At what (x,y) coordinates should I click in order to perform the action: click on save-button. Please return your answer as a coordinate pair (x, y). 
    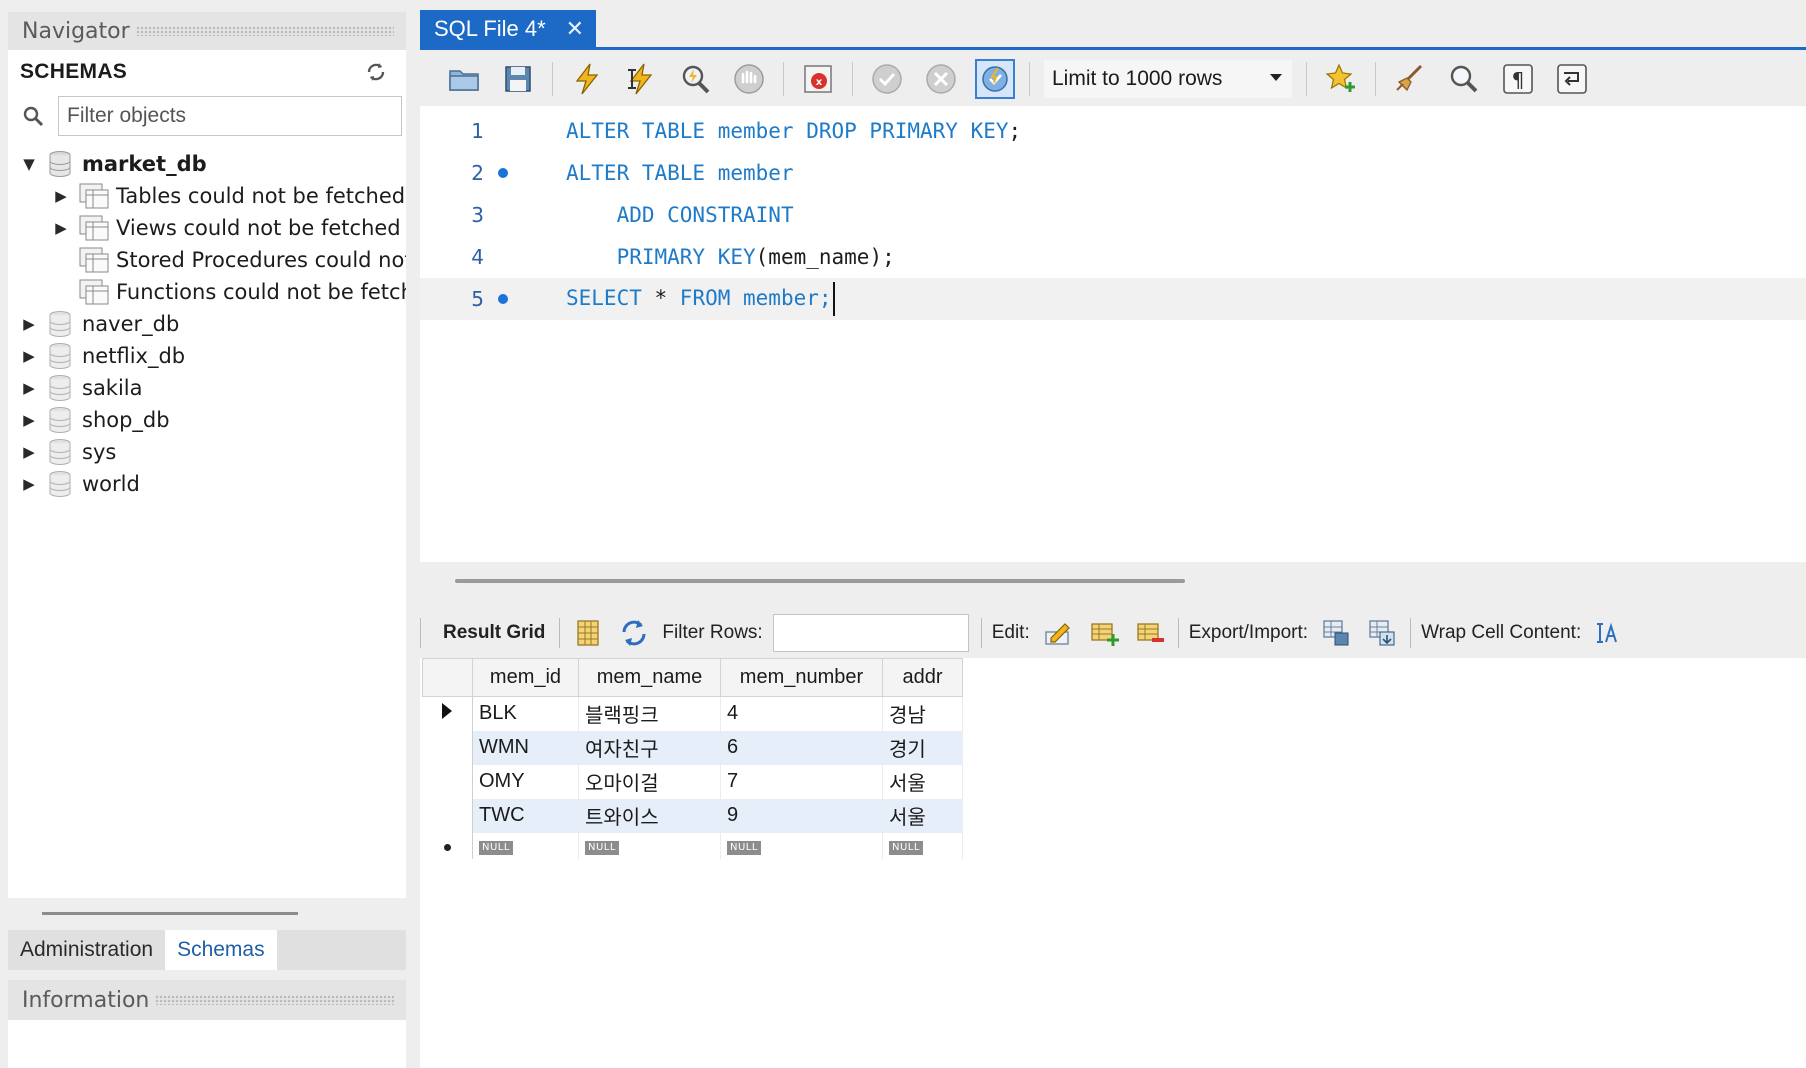
    Looking at the image, I should click on (518, 79).